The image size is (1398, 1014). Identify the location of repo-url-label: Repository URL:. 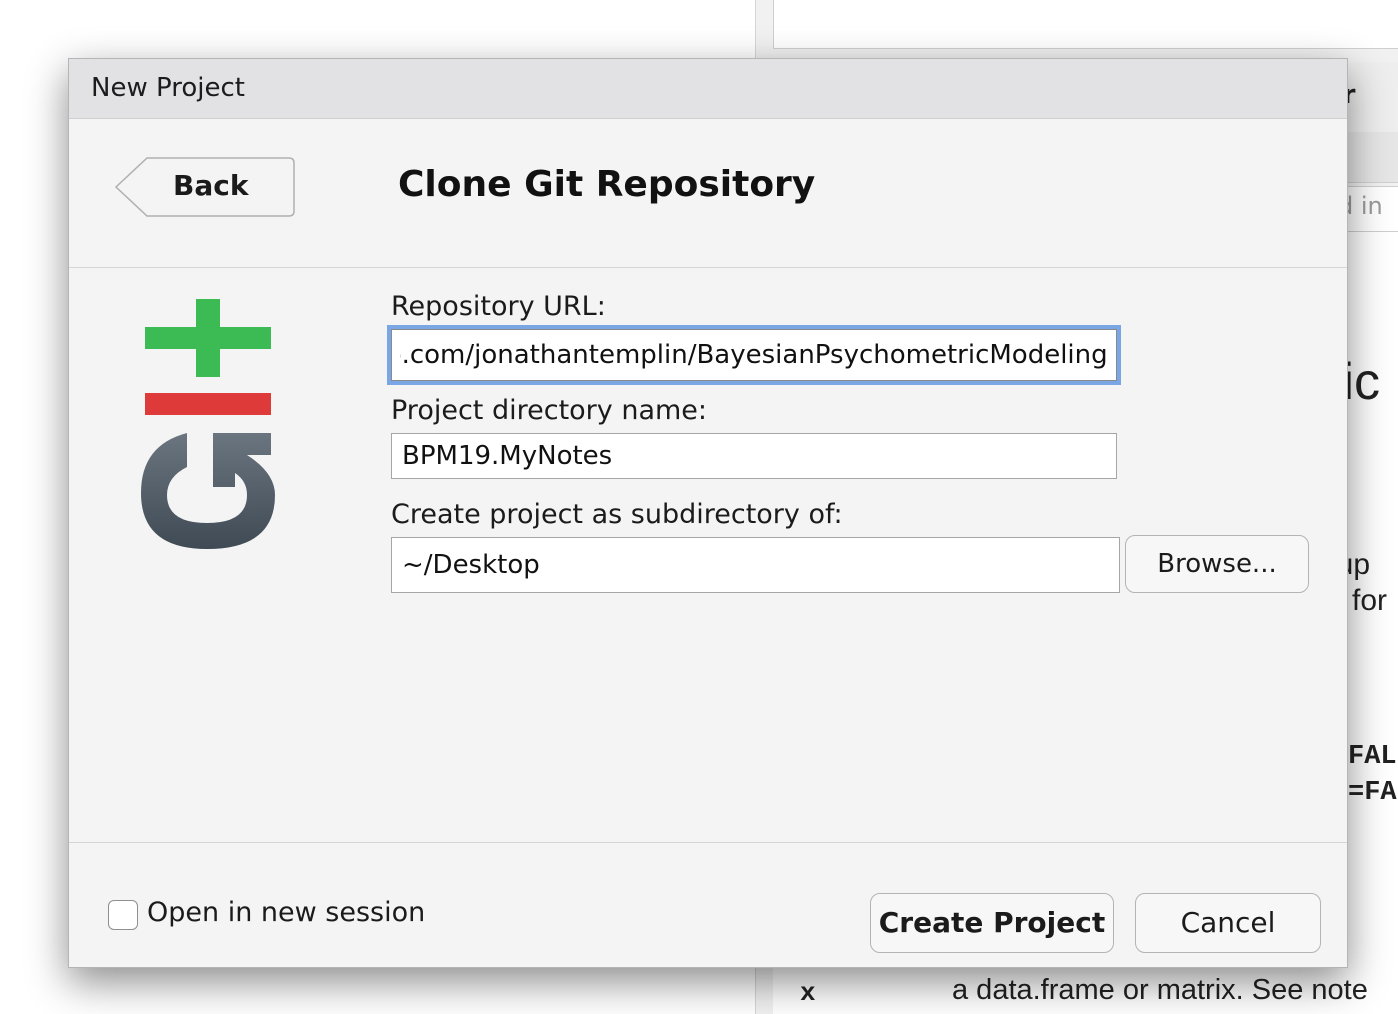
(498, 306).